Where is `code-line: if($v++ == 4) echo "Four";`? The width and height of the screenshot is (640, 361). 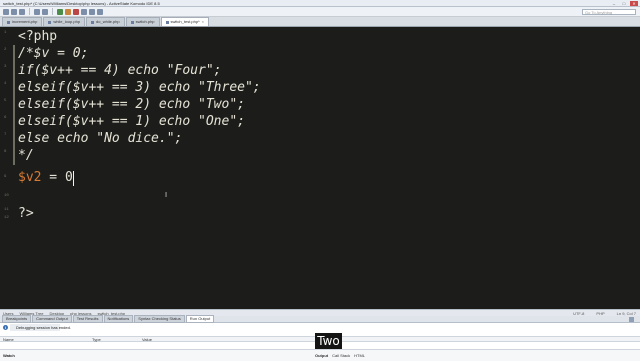
code-line: if($v++ == 4) echo "Four"; is located at coordinates (120, 70).